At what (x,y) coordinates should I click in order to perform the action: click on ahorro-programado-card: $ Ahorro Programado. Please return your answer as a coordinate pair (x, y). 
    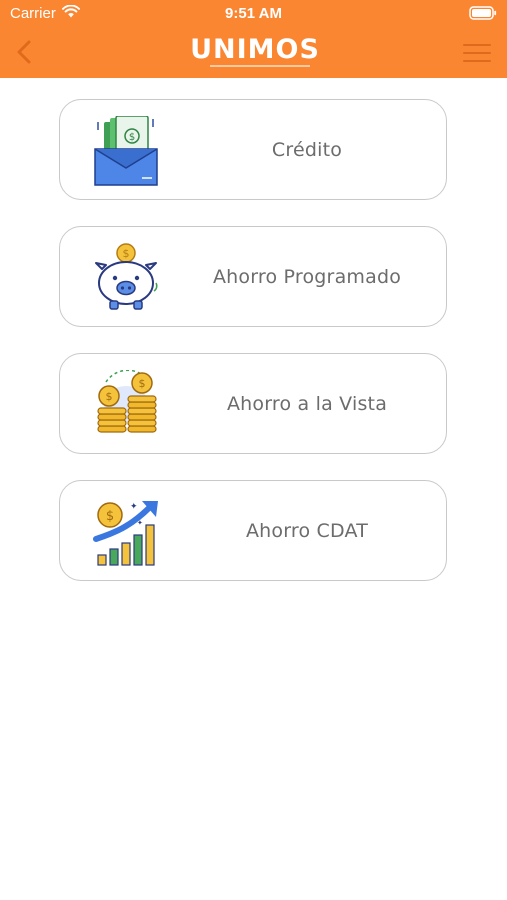
    Looking at the image, I should click on (253, 276).